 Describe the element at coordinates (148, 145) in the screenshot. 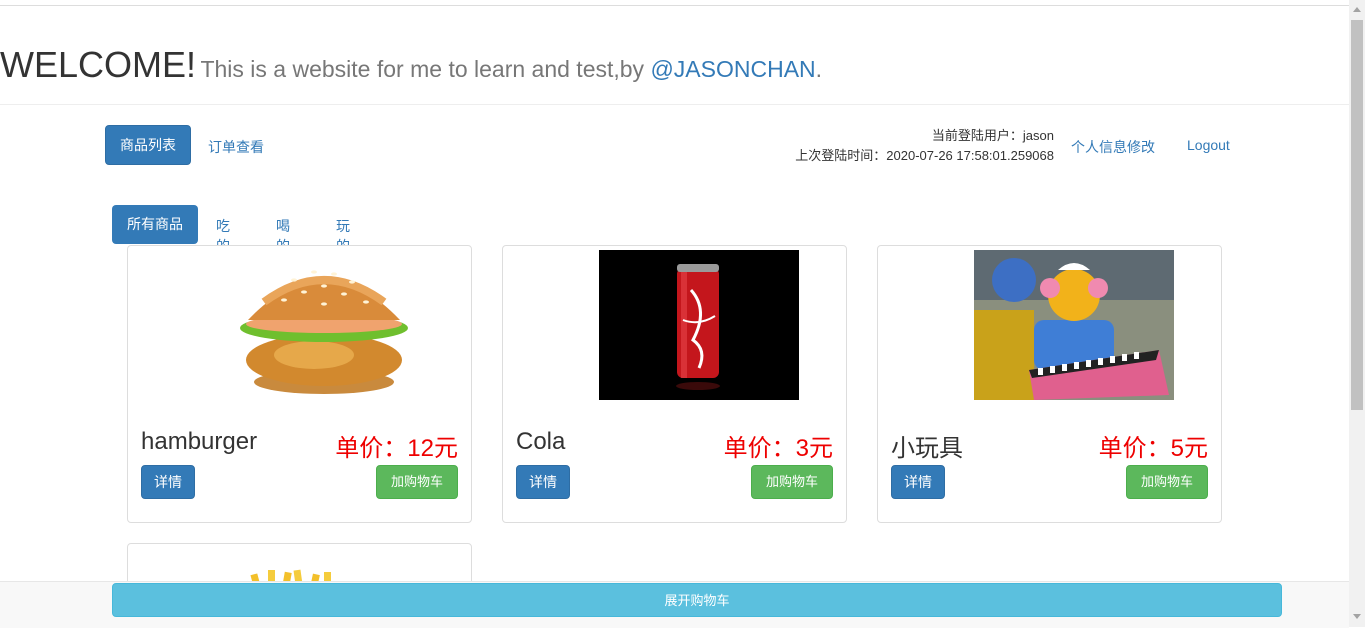

I see `goods-list-button: 商品列表` at that location.